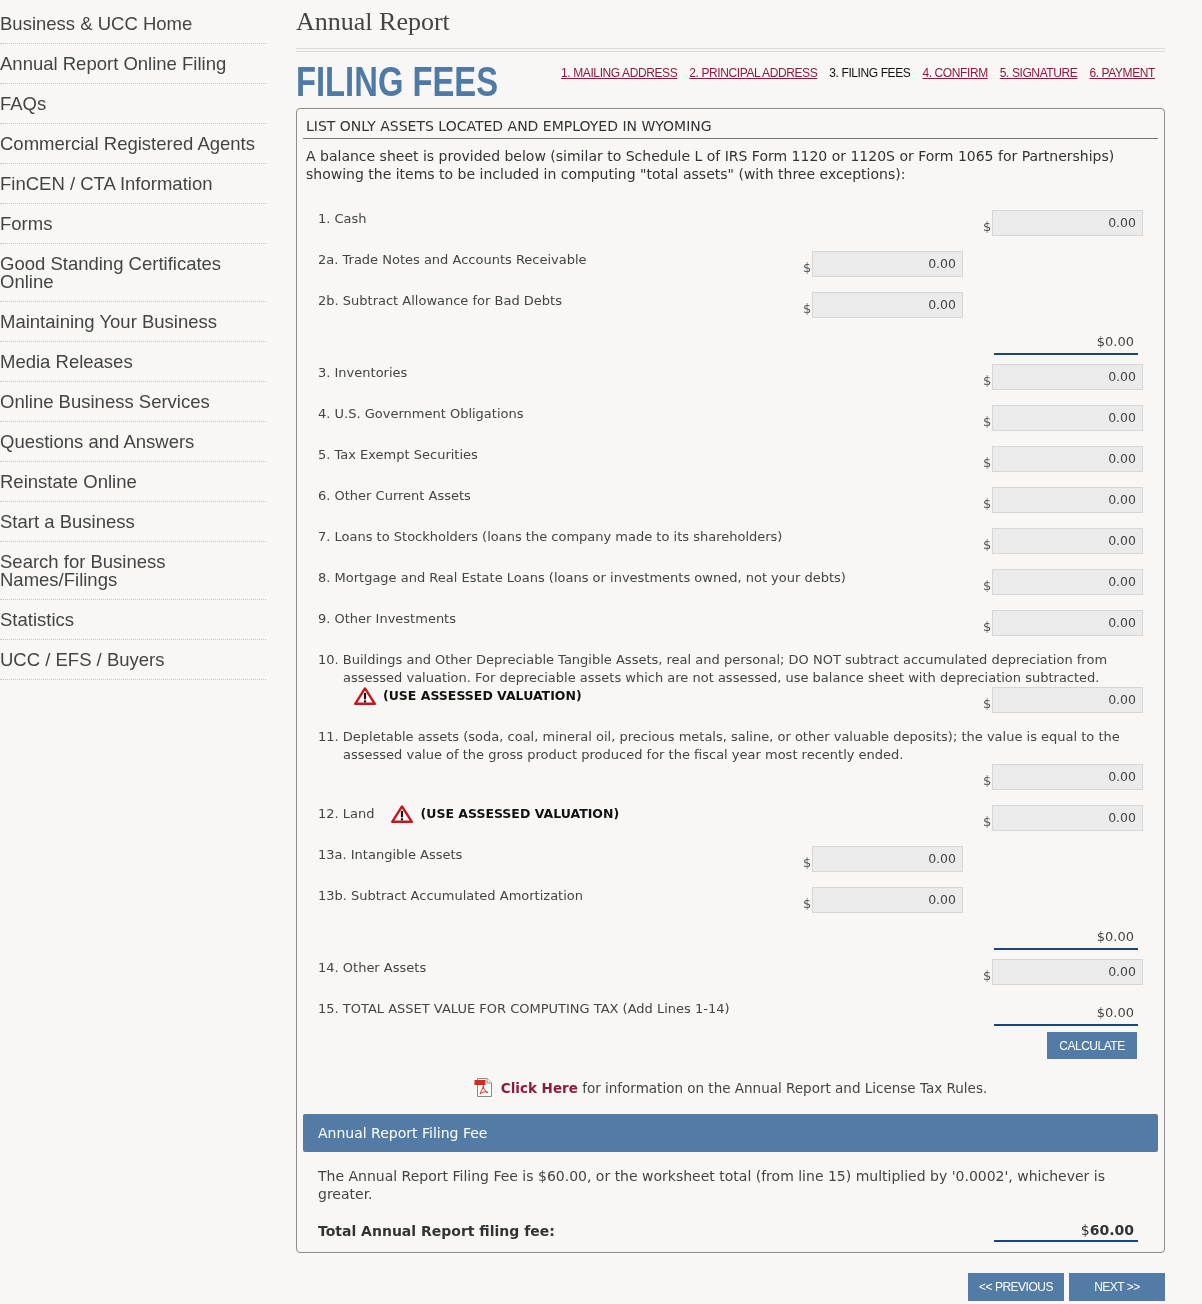 Image resolution: width=1202 pixels, height=1304 pixels. Describe the element at coordinates (133, 322) in the screenshot. I see `sidebar-link: Maintaining Your Business` at that location.